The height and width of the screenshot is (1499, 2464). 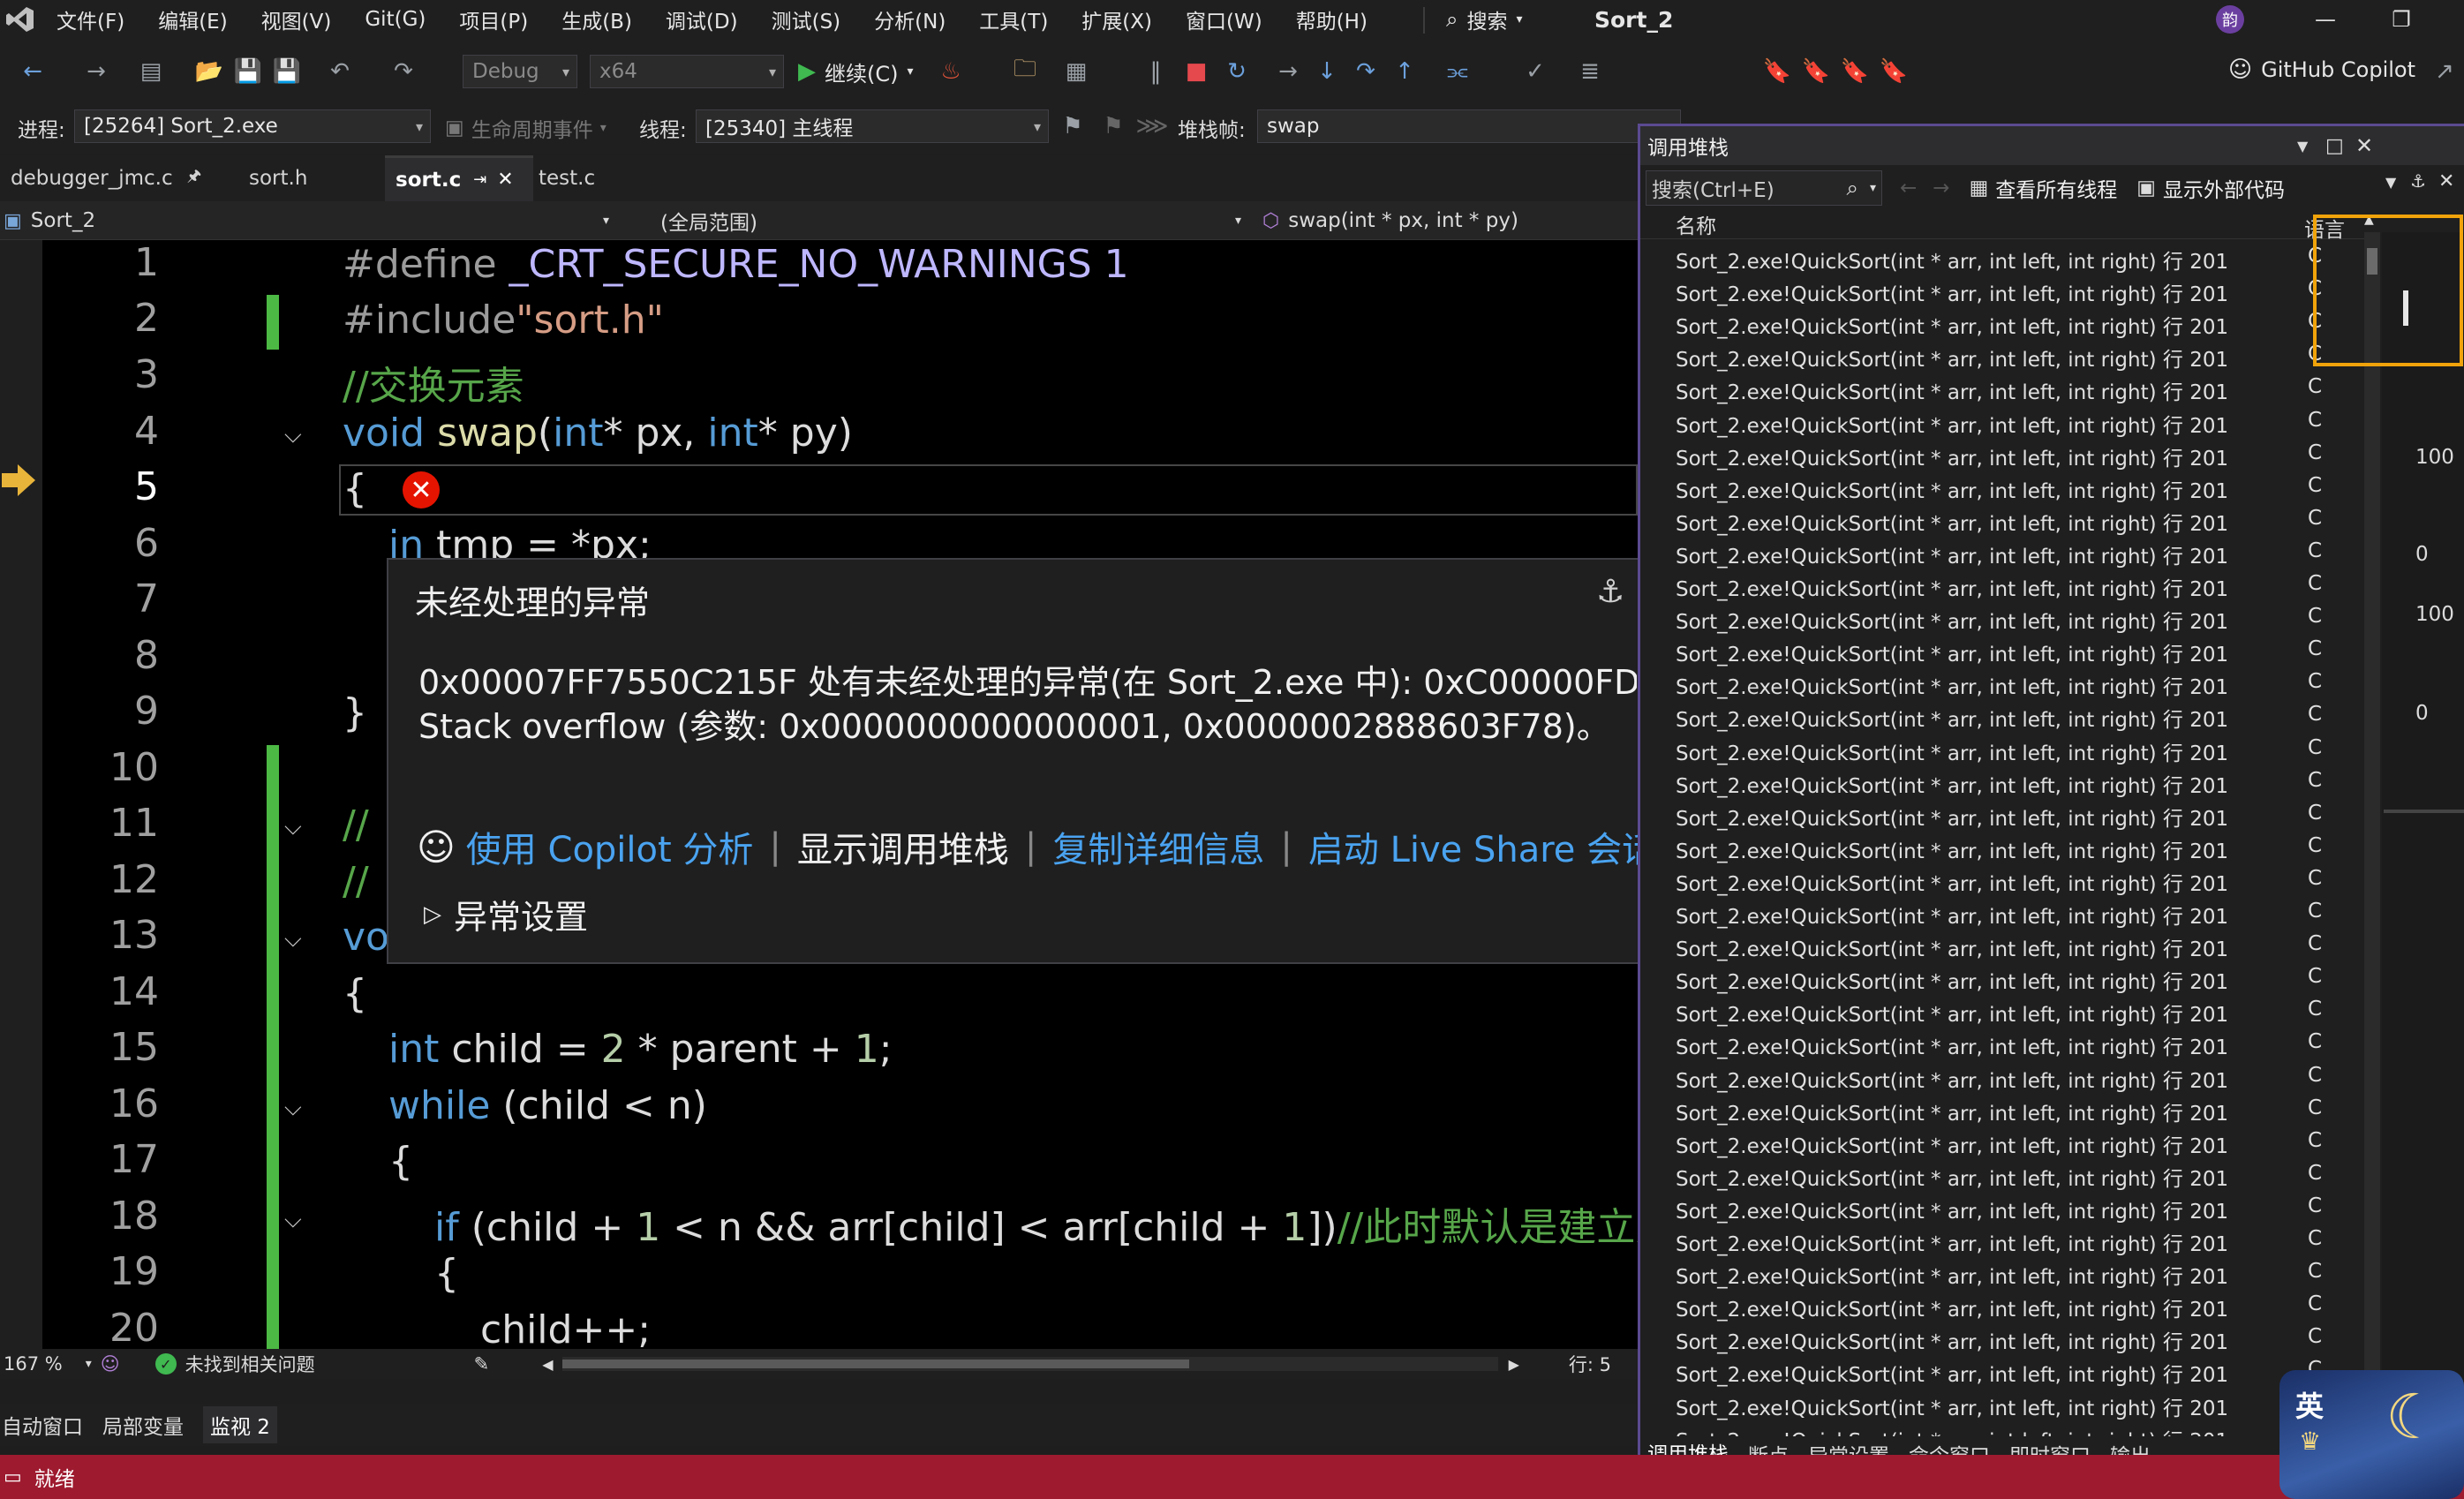 I want to click on brush-icon: ✎, so click(x=482, y=1364).